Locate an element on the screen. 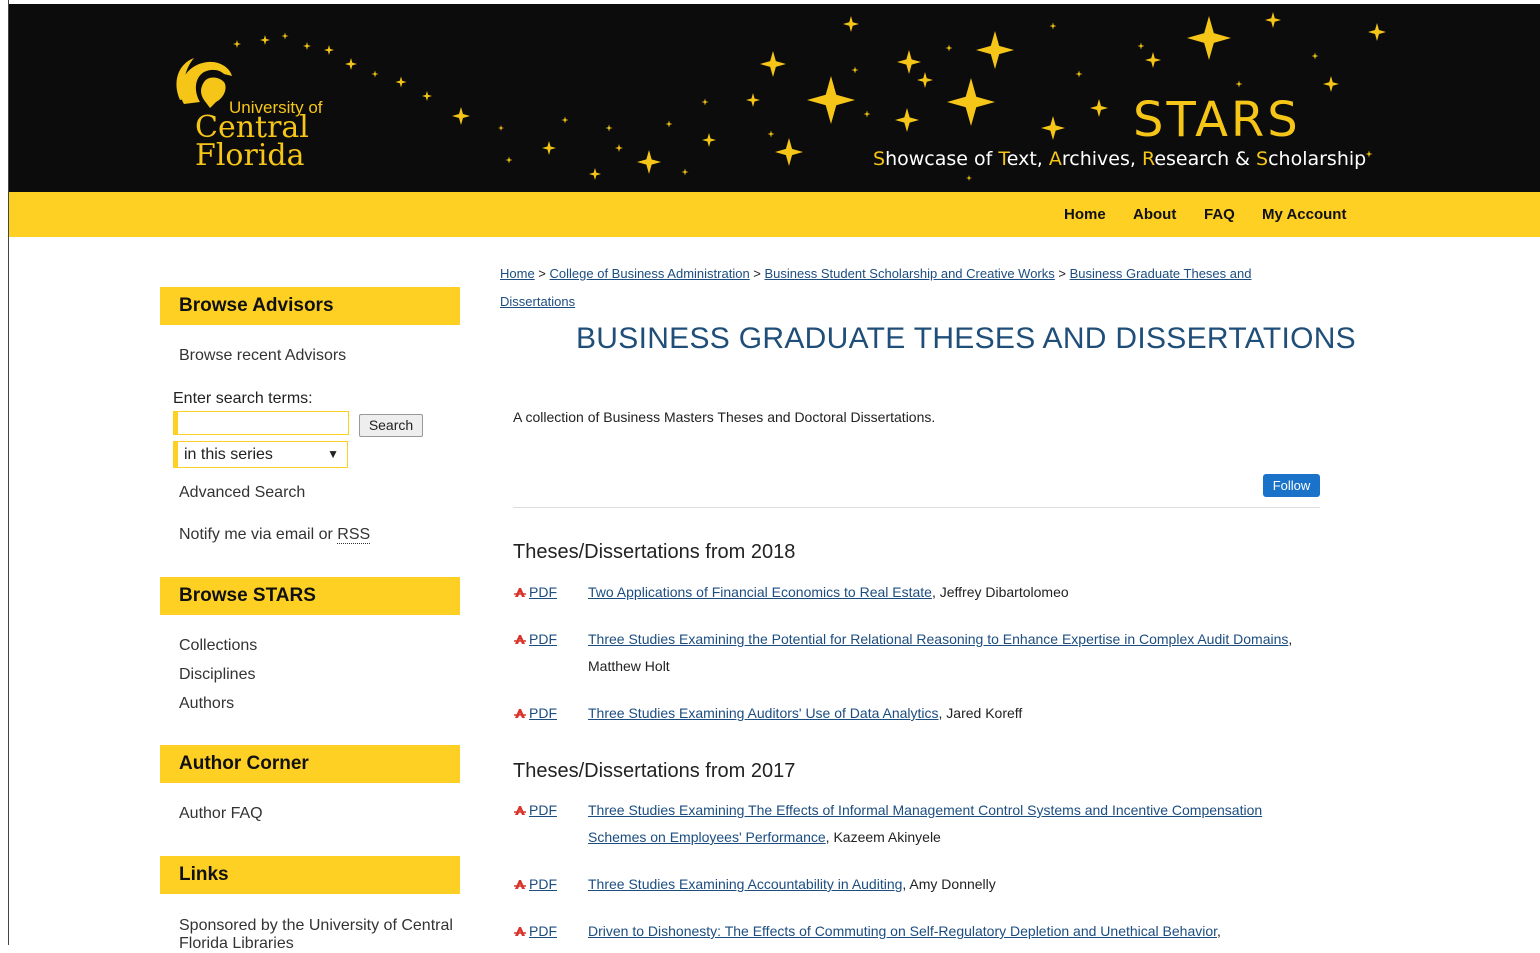  tagline-text: rchives, is located at coordinates (1101, 159).